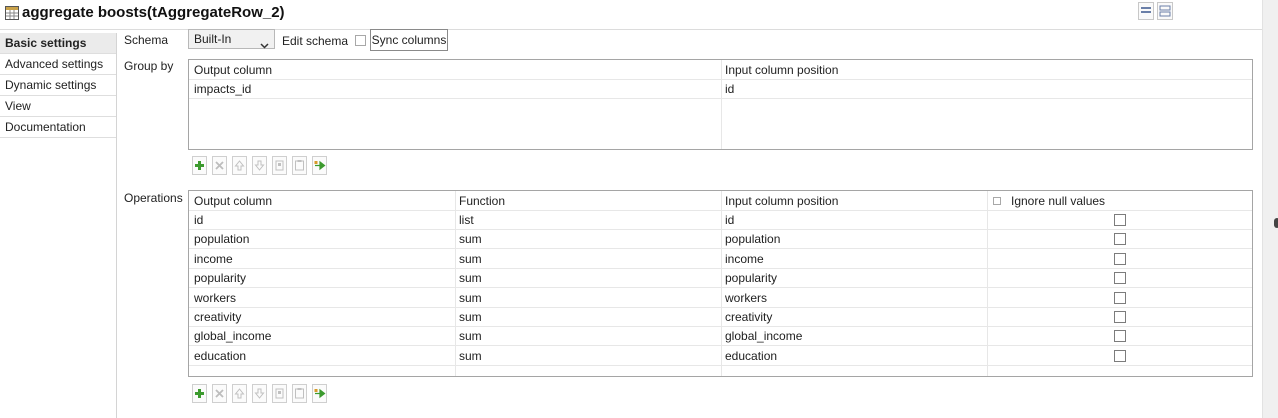 This screenshot has width=1278, height=418. I want to click on sidebar-item-dynamic-settings: Dynamic settings, so click(58, 85).